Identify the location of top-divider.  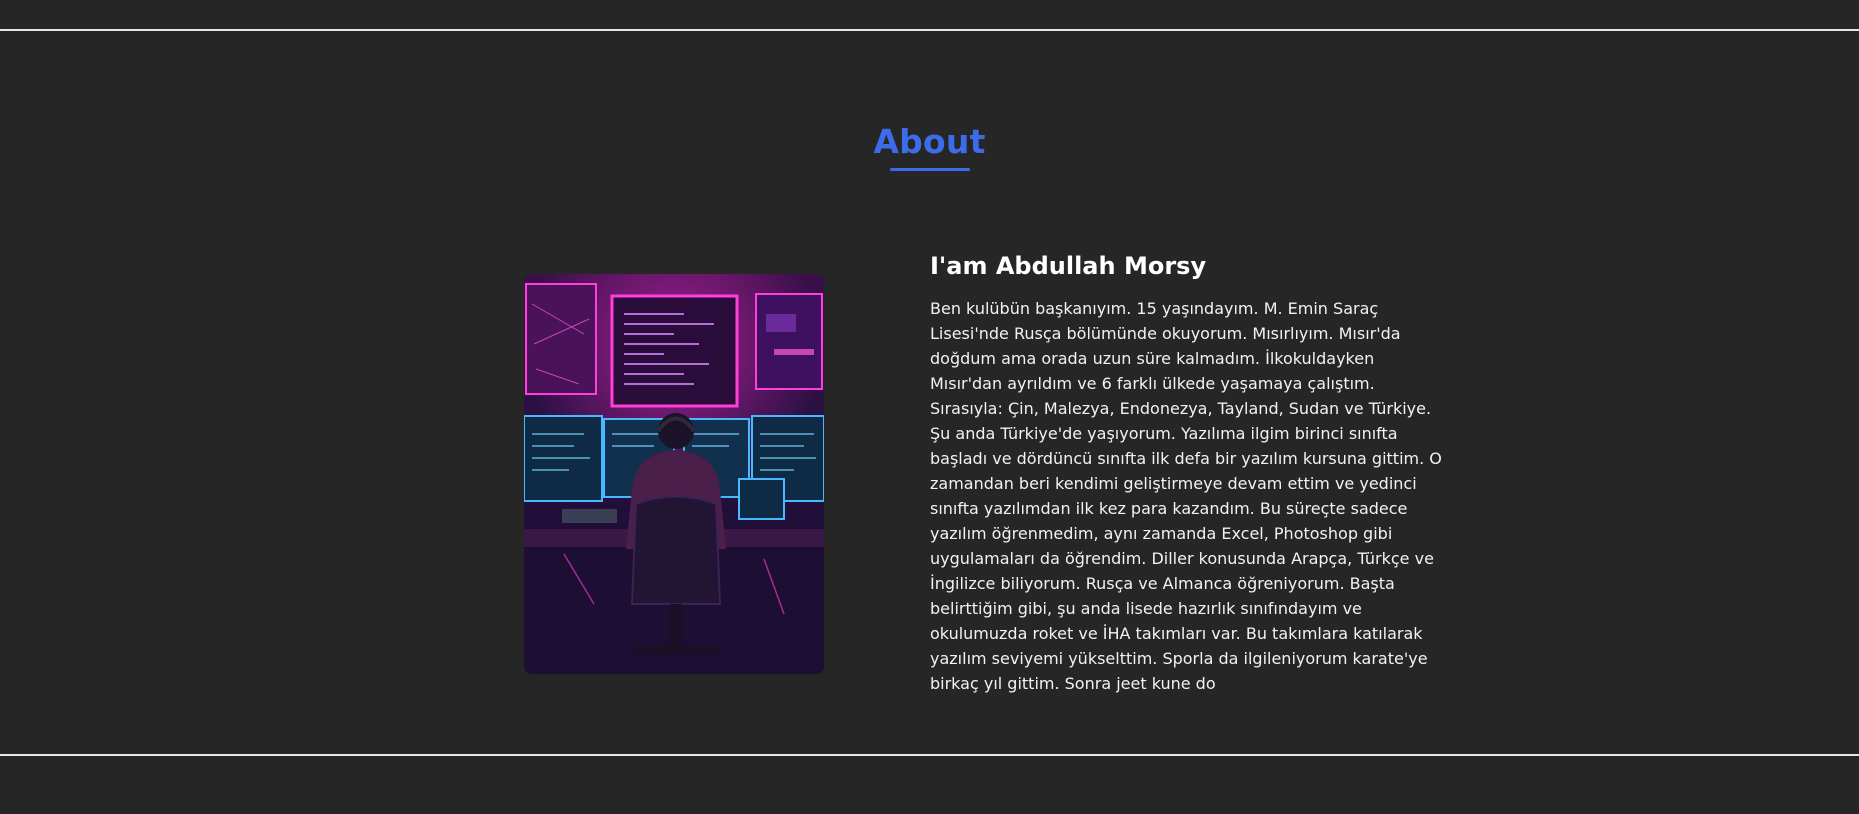
(929, 30).